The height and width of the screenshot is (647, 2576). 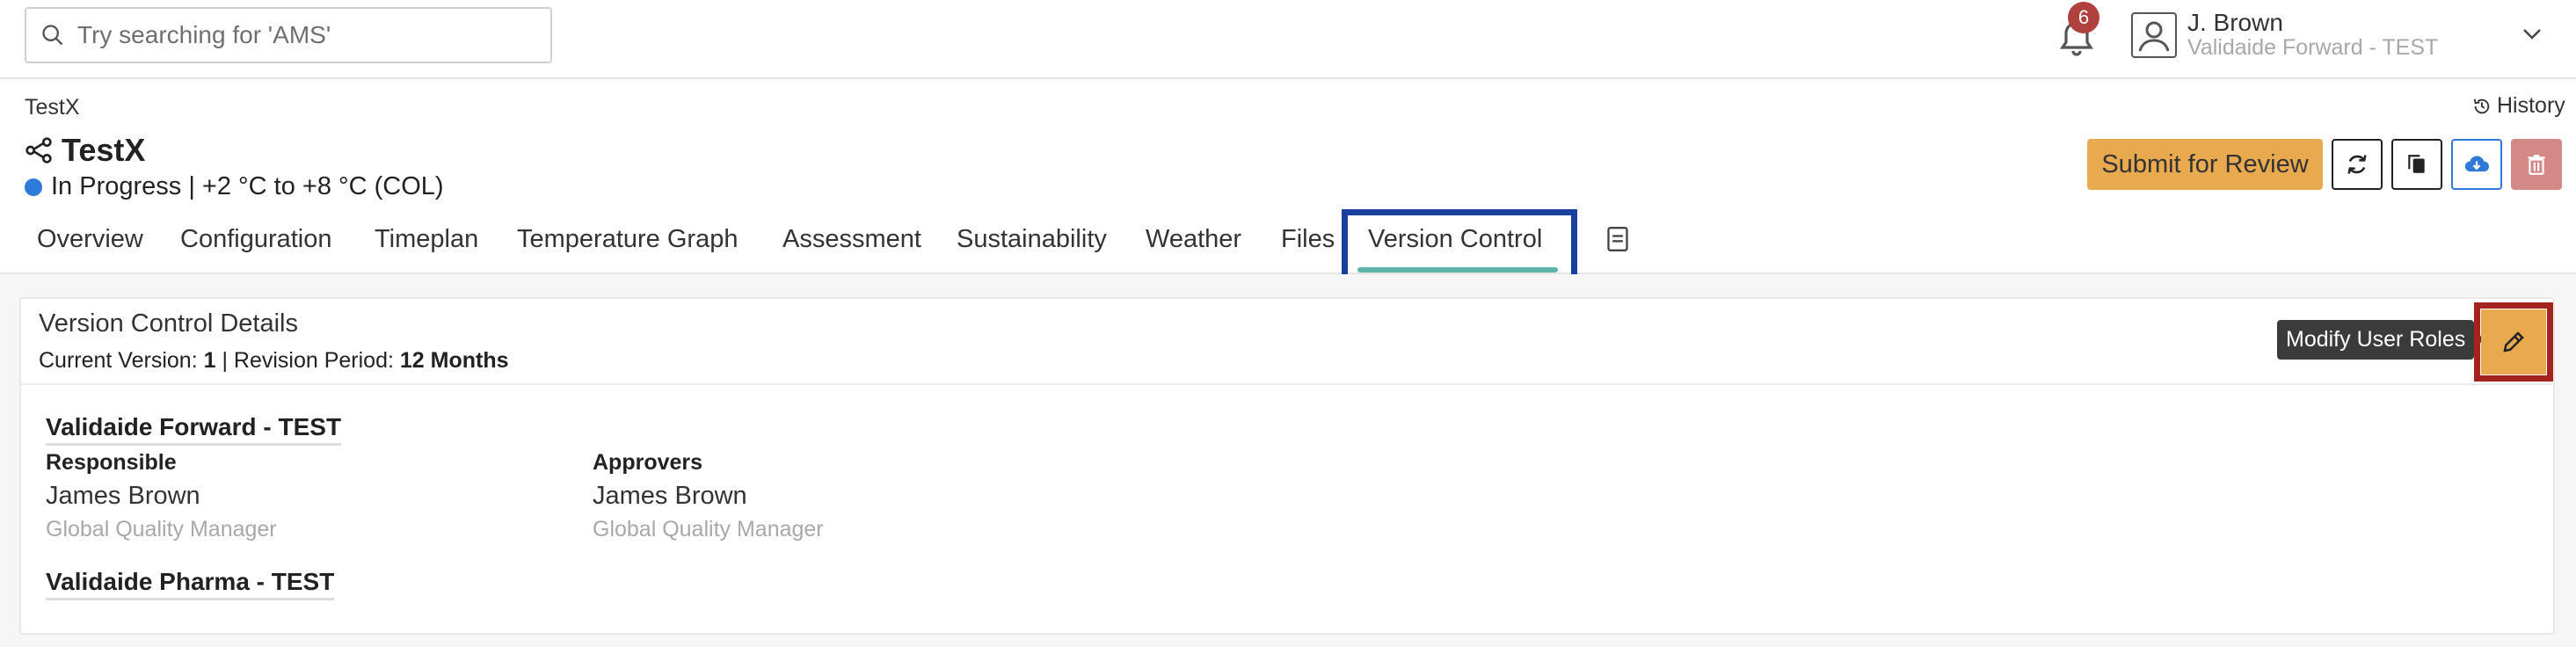 What do you see at coordinates (454, 361) in the screenshot?
I see `revision-period-value: 12 Months` at bounding box center [454, 361].